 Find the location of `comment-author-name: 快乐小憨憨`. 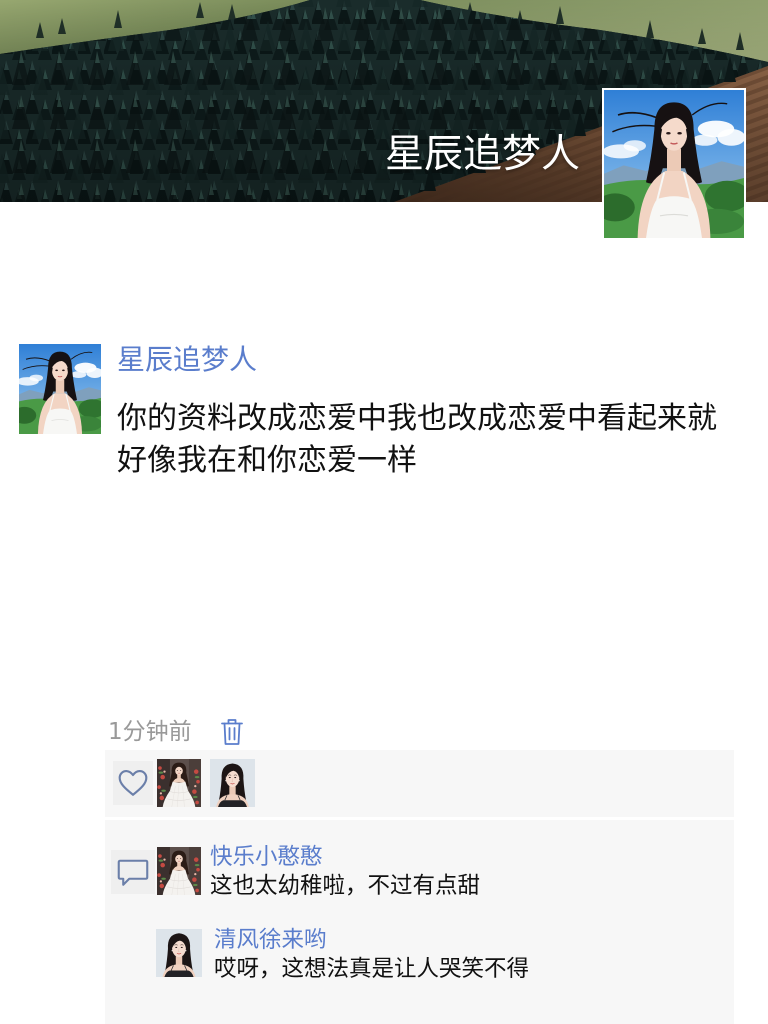

comment-author-name: 快乐小憨憨 is located at coordinates (266, 857).